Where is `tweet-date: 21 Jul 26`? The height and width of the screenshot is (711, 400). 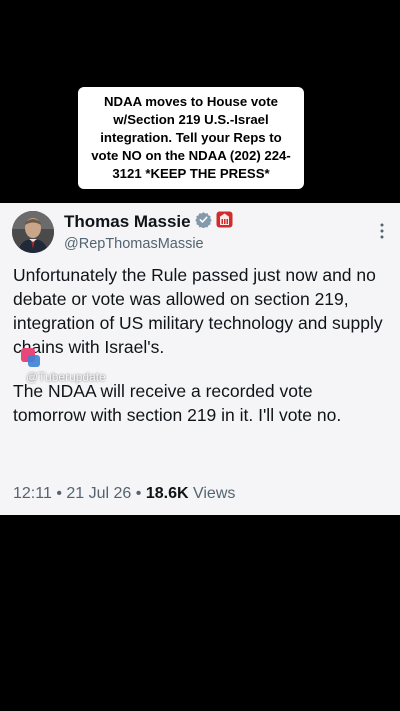 tweet-date: 21 Jul 26 is located at coordinates (98, 493).